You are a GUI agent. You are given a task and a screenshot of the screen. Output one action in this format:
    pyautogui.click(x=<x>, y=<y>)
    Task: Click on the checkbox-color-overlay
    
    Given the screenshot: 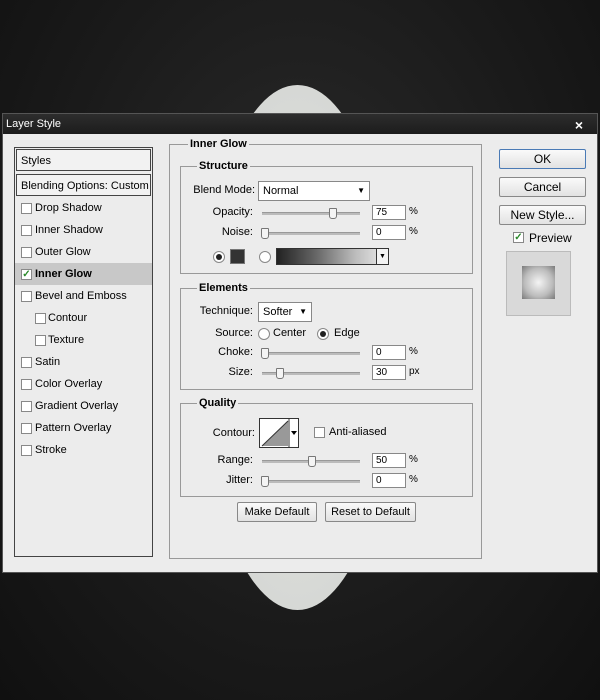 What is the action you would take?
    pyautogui.click(x=26, y=384)
    